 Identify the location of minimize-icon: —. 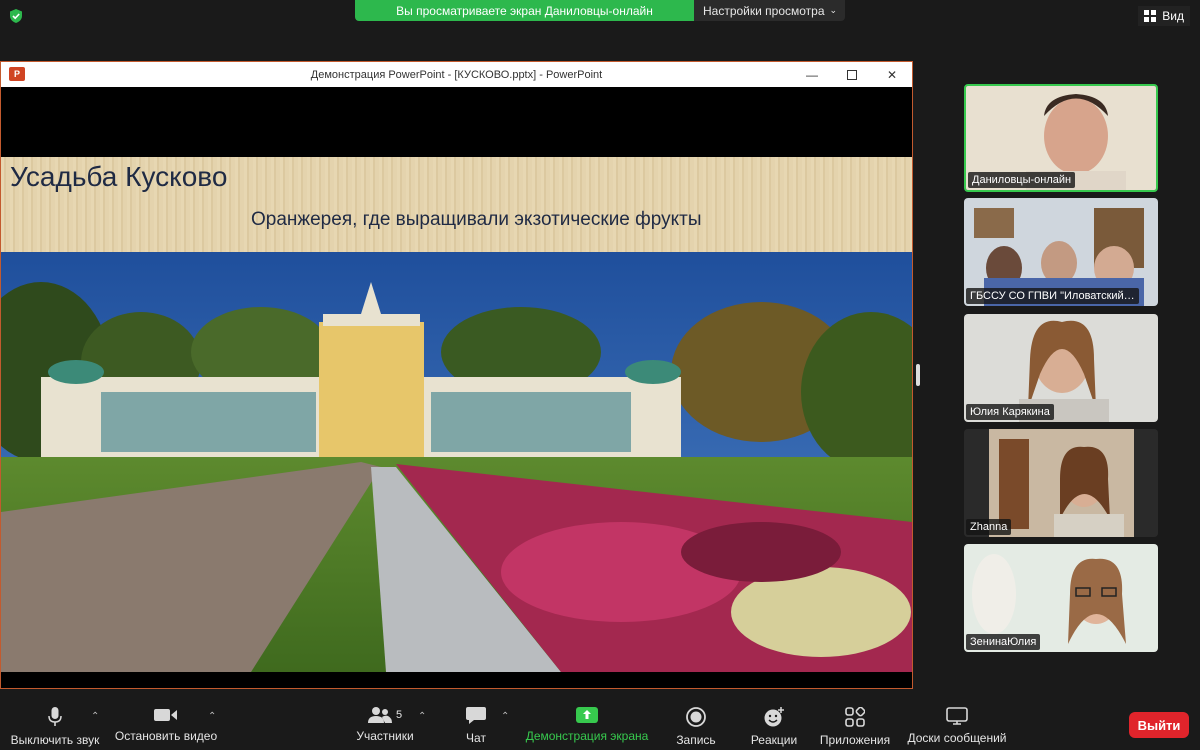
(812, 74).